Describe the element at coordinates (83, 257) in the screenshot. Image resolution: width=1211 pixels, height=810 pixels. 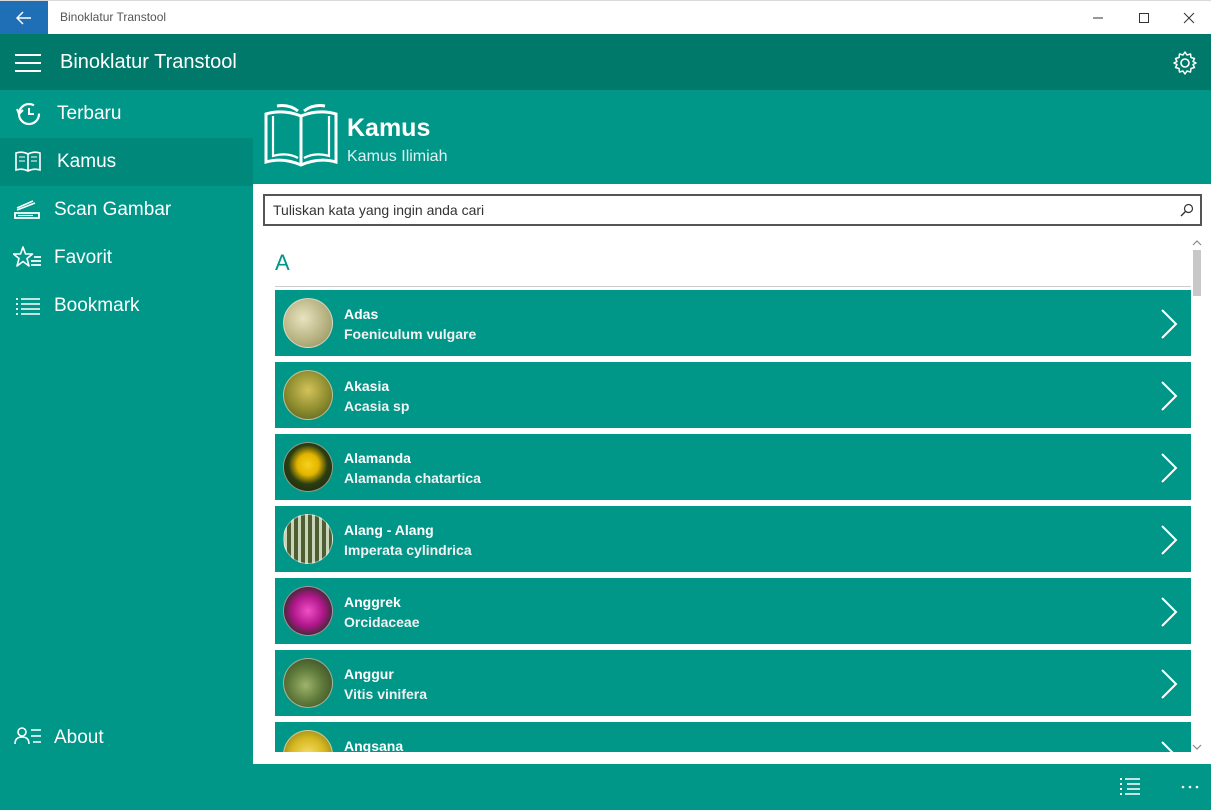
I see `sidebar-item-label: Favorit` at that location.